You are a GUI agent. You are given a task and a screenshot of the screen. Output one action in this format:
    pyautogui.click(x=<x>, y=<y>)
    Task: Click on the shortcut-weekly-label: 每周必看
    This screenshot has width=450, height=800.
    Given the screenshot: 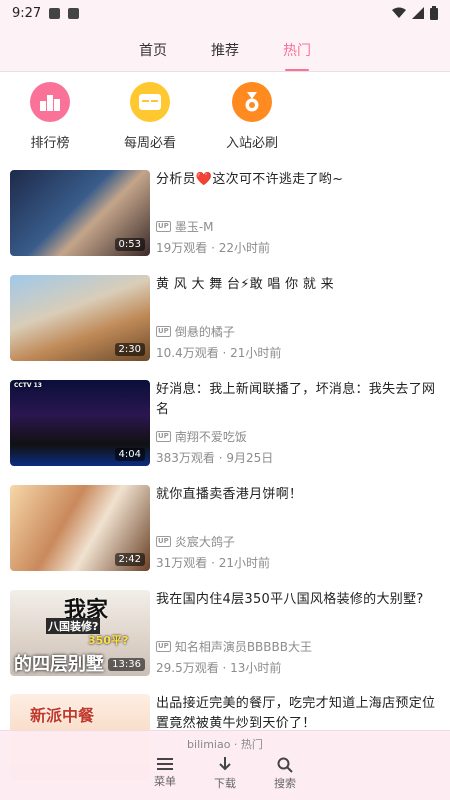 What is the action you would take?
    pyautogui.click(x=149, y=143)
    